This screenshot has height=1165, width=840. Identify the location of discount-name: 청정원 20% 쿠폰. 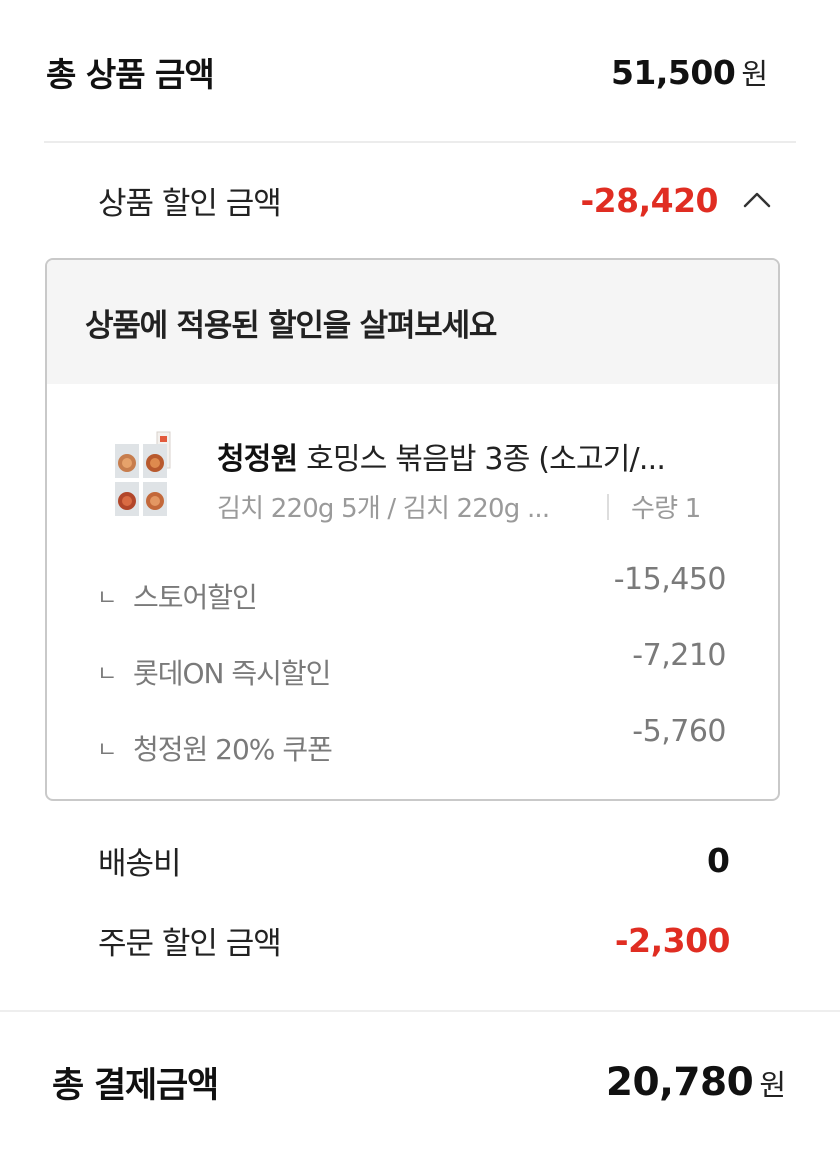
(233, 749).